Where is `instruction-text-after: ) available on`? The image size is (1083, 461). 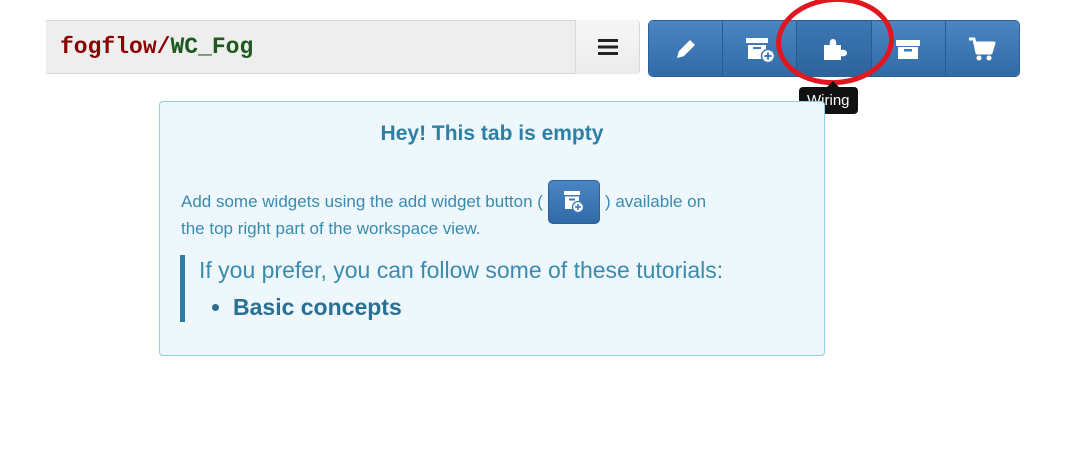
instruction-text-after: ) available on is located at coordinates (655, 201).